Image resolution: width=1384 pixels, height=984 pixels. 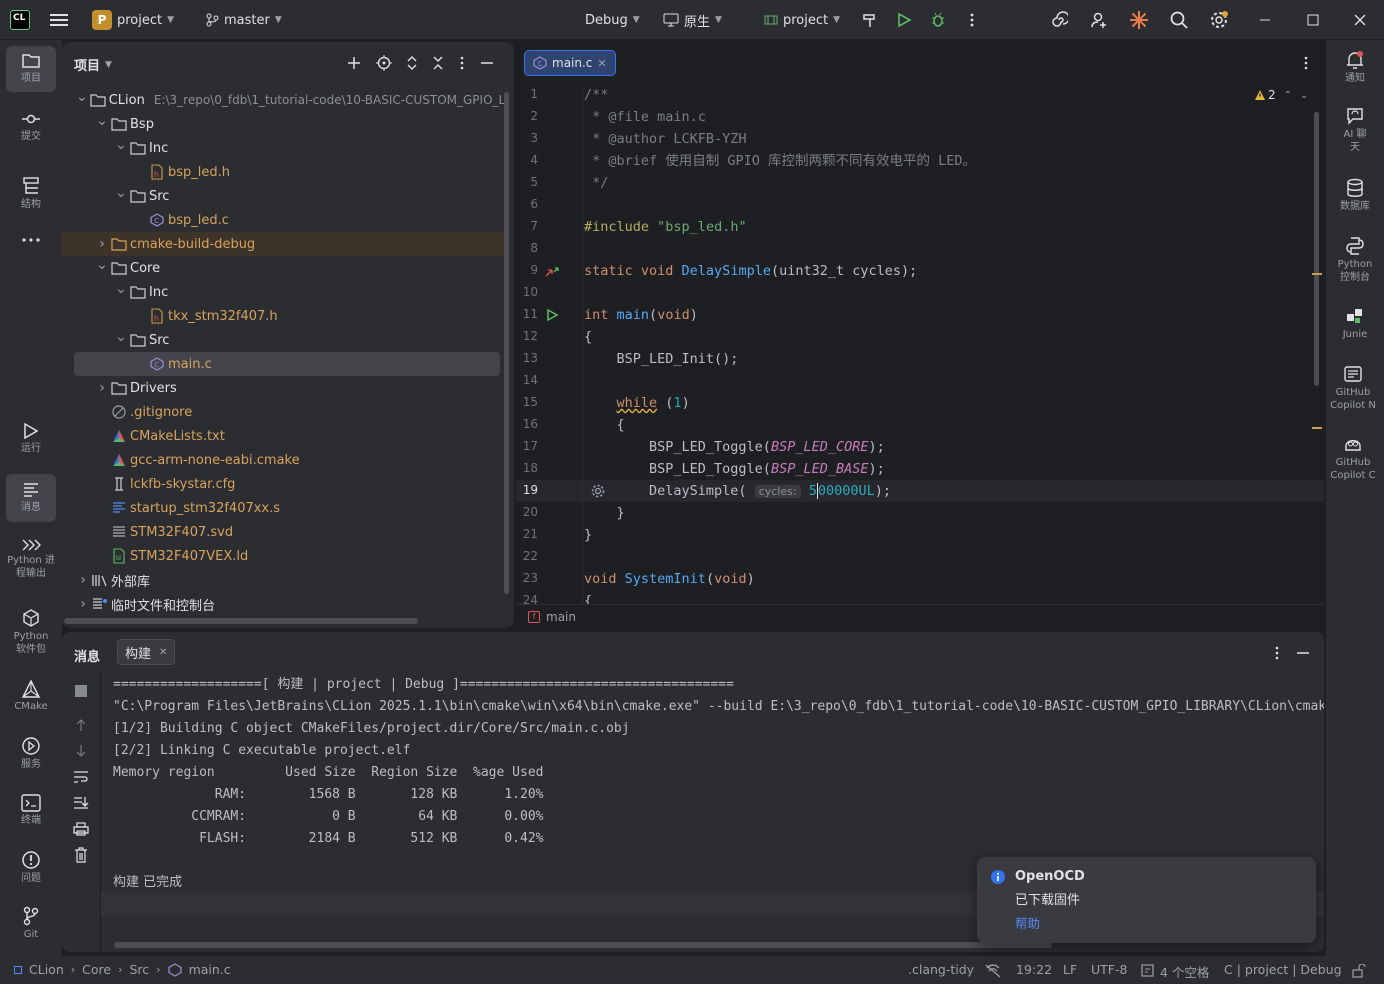 I want to click on caret-position: 19:22, so click(x=1034, y=969).